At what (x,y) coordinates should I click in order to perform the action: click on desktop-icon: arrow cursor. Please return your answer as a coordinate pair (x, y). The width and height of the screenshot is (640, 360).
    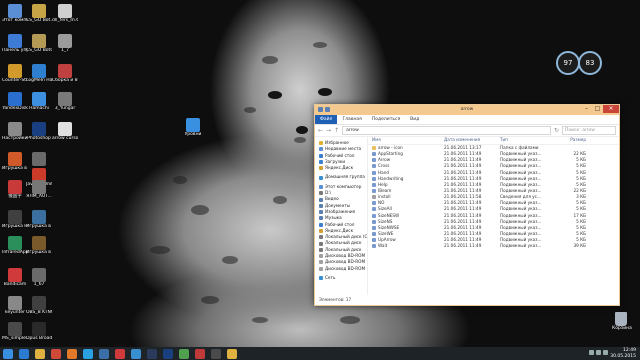
    Looking at the image, I should click on (65, 131).